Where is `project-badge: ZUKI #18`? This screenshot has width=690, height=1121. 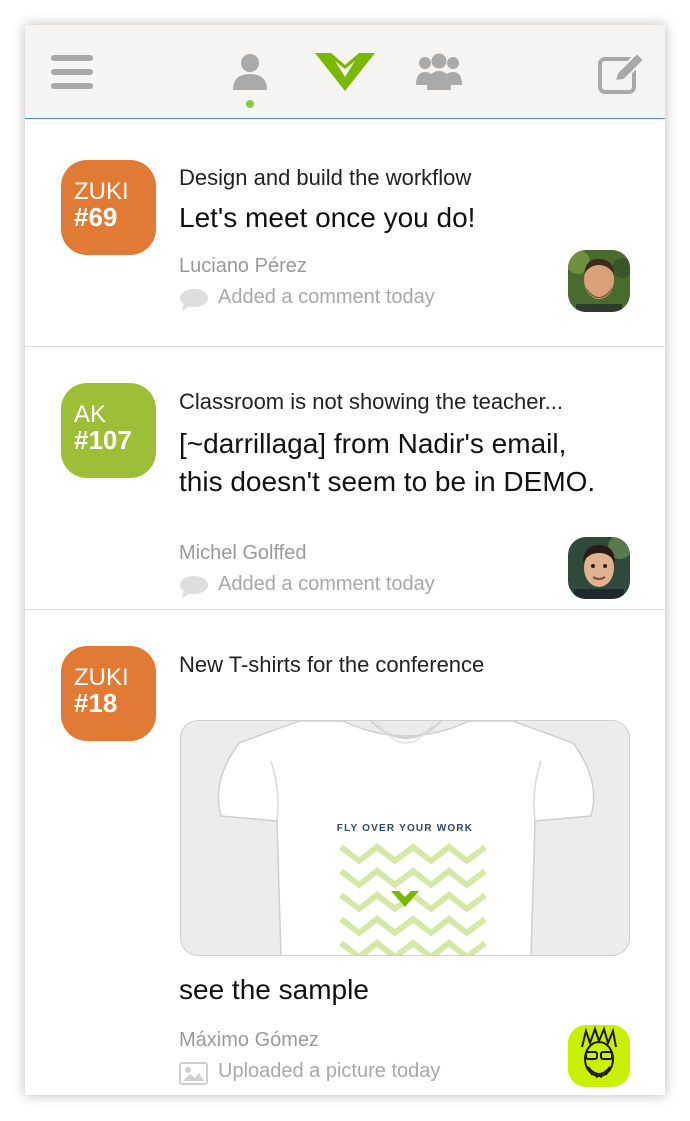 project-badge: ZUKI #18 is located at coordinates (108, 693).